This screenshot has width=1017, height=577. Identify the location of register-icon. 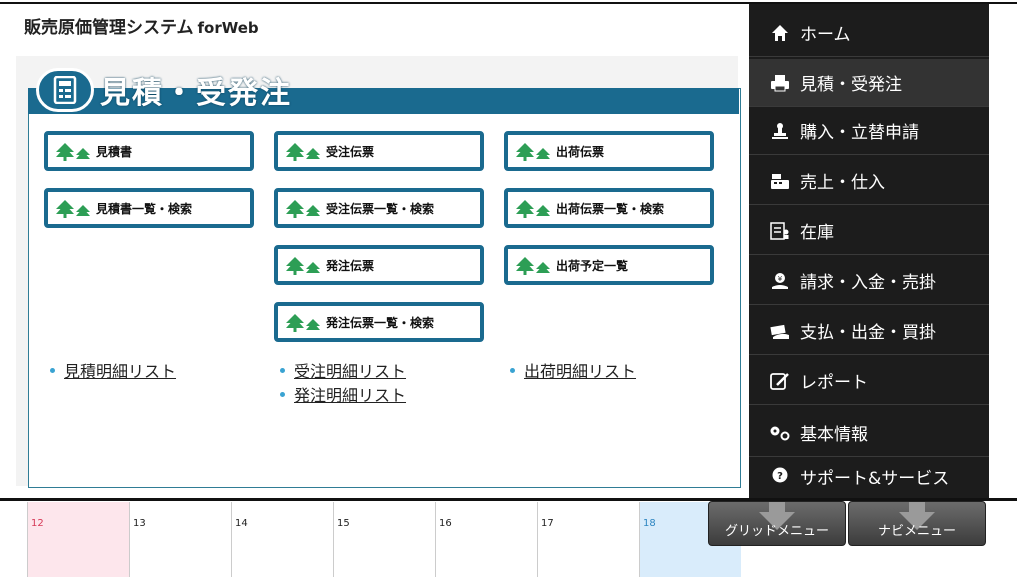
(780, 181).